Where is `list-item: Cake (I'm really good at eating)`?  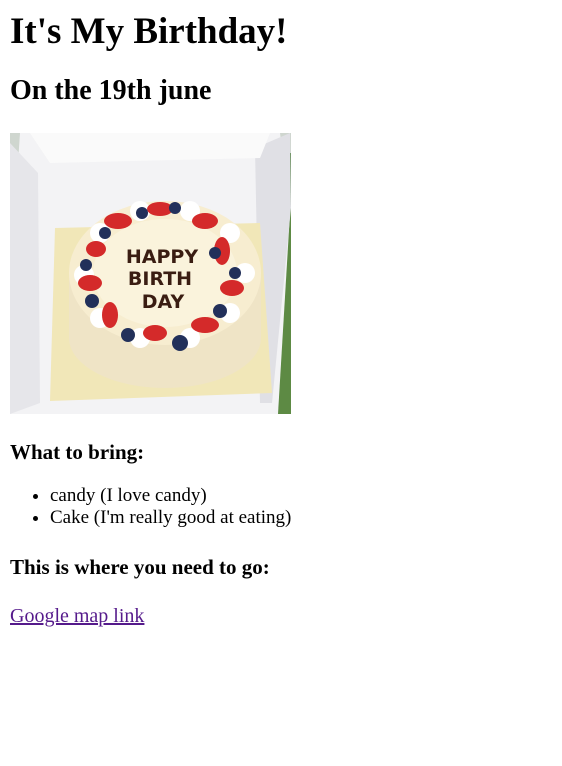
list-item: Cake (I'm really good at eating) is located at coordinates (301, 518).